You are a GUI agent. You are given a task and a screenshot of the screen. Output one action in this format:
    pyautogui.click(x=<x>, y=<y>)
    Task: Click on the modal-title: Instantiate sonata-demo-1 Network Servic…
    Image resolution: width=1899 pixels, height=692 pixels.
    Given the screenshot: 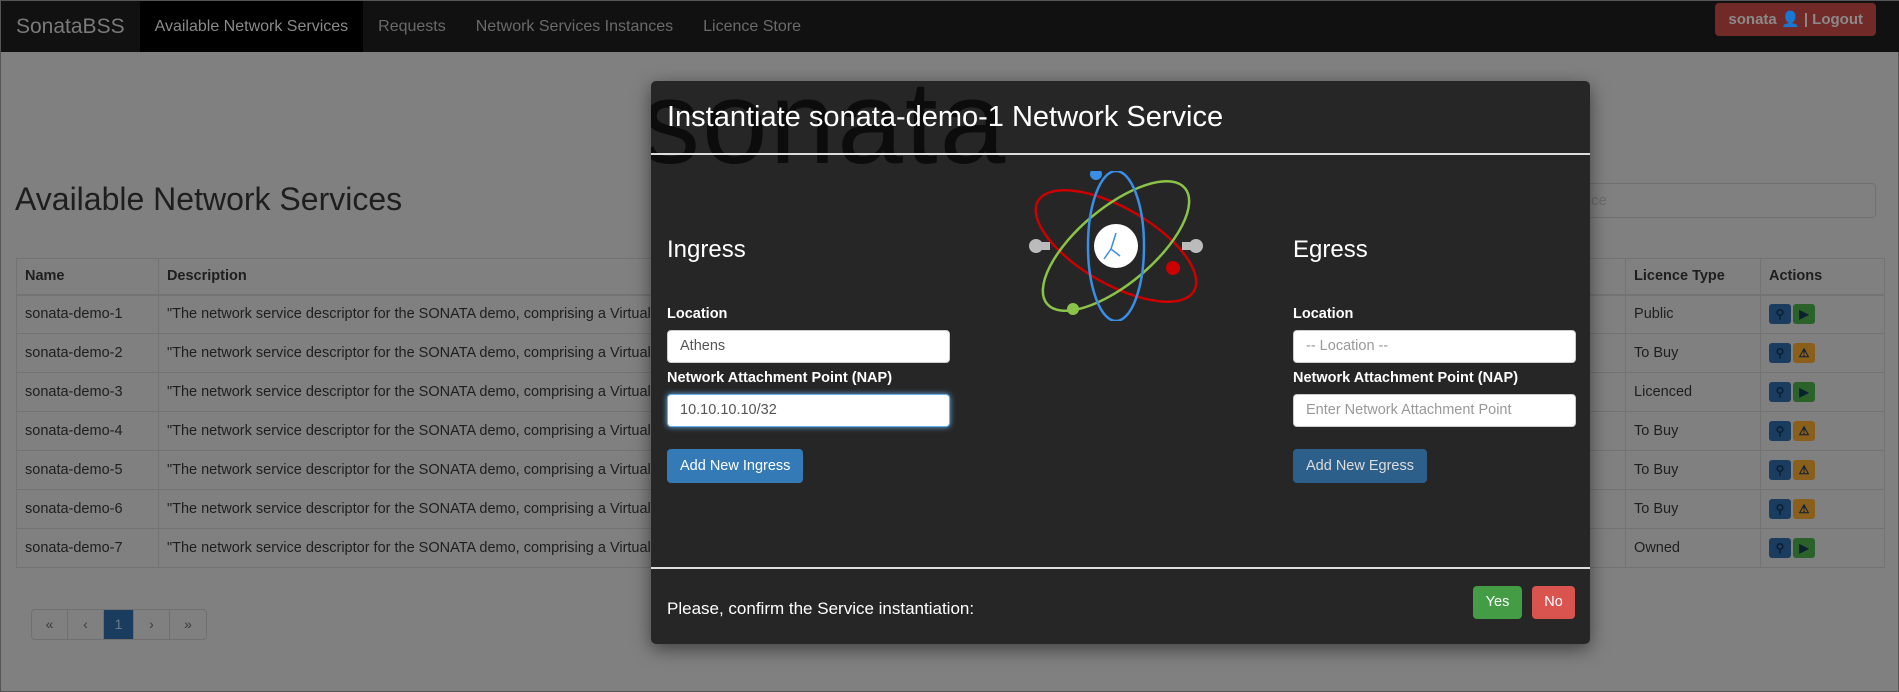 What is the action you would take?
    pyautogui.click(x=945, y=117)
    